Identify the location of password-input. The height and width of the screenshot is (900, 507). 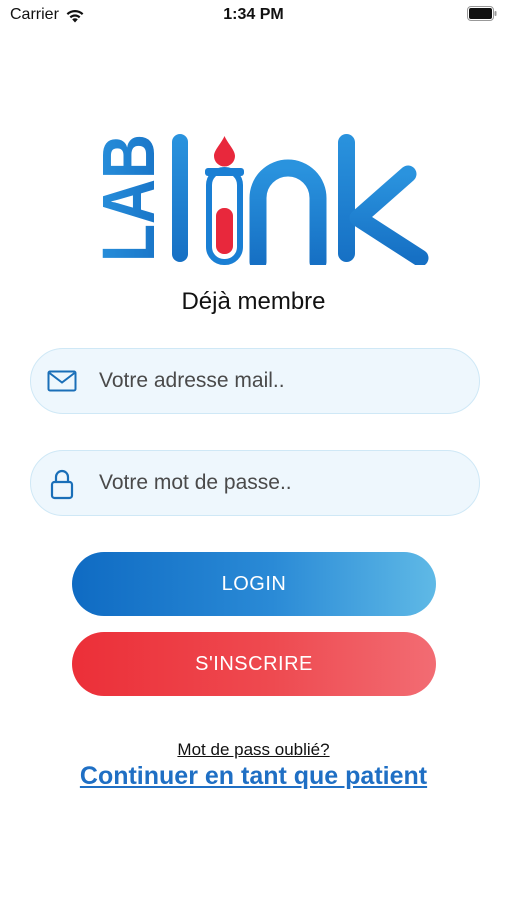
(279, 483).